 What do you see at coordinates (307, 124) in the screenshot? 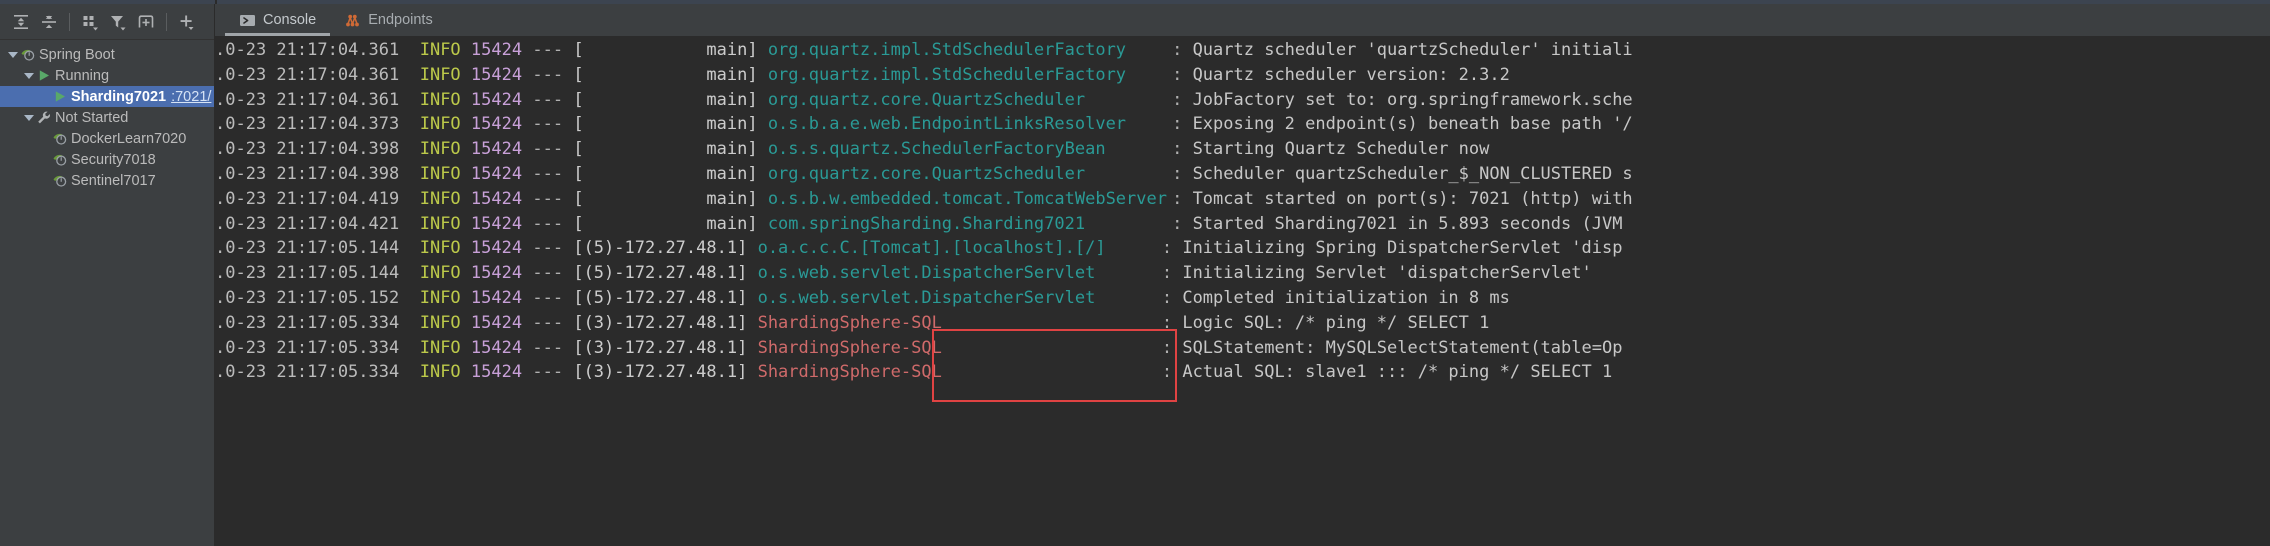
I see `log-timestamp: .0-23 21:17:04.373` at bounding box center [307, 124].